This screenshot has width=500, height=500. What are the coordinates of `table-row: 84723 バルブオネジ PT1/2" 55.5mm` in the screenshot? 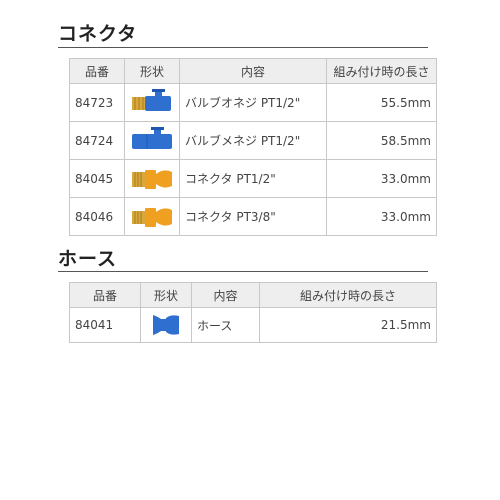 It's located at (253, 102).